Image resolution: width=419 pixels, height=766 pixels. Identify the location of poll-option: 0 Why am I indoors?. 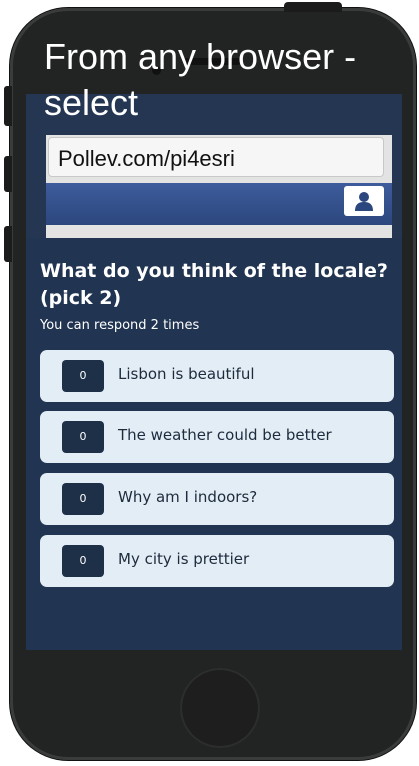
(217, 499).